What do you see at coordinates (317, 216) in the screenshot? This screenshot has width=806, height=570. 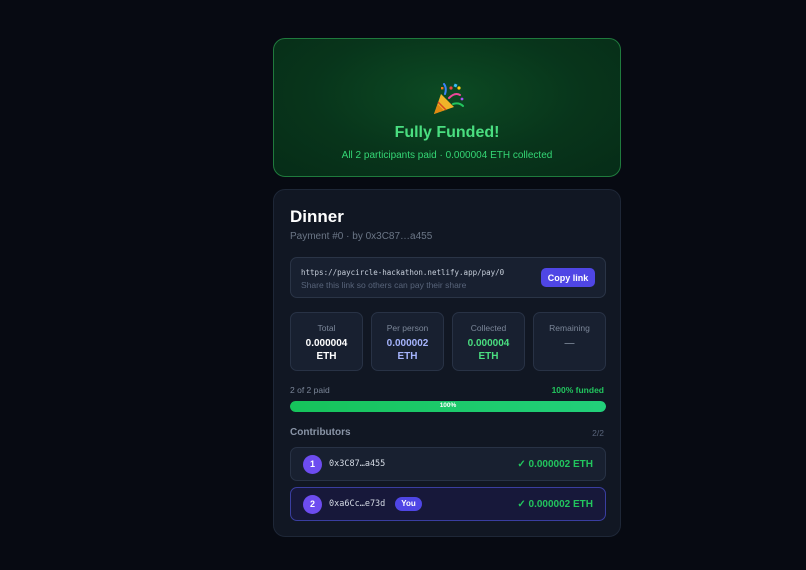 I see `payment-title: Dinner` at bounding box center [317, 216].